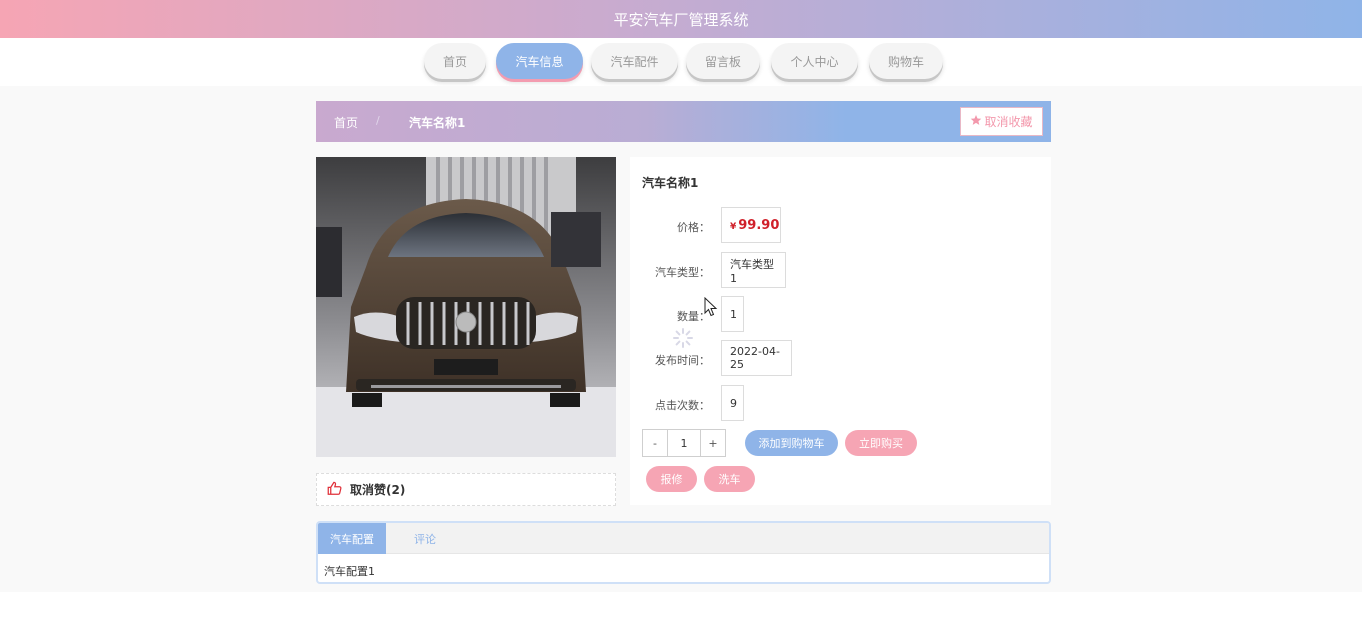 The height and width of the screenshot is (620, 1362). Describe the element at coordinates (539, 61) in the screenshot. I see `nav-item-car-info: 汽车信息` at that location.